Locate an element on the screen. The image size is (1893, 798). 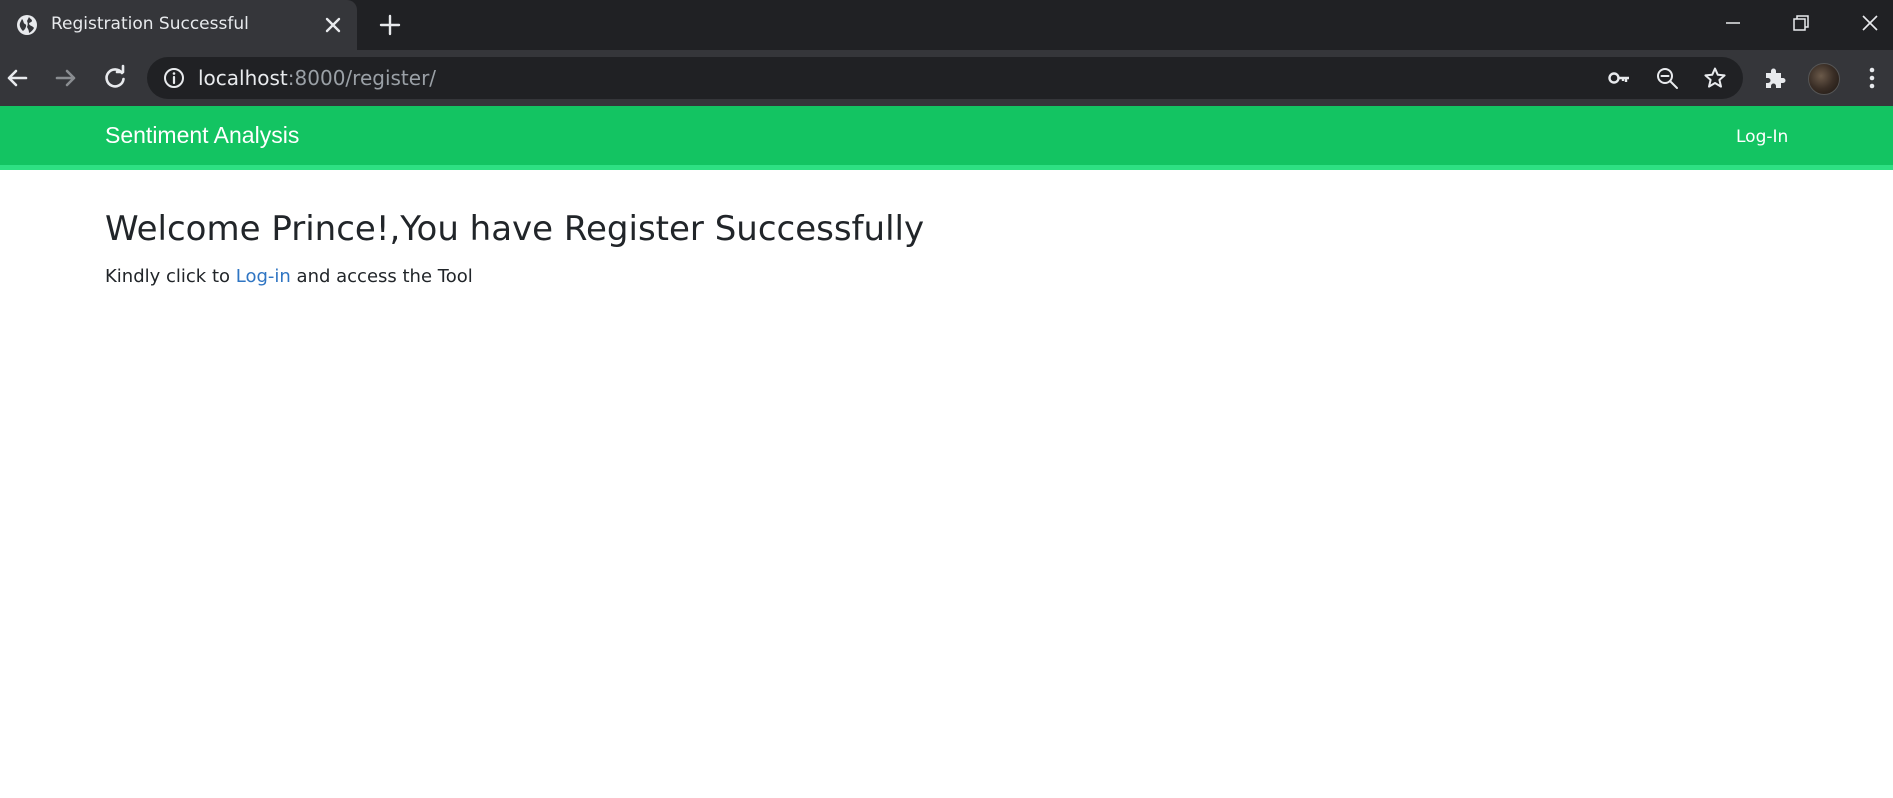
prompt-prefix: Kindly click to is located at coordinates (170, 276).